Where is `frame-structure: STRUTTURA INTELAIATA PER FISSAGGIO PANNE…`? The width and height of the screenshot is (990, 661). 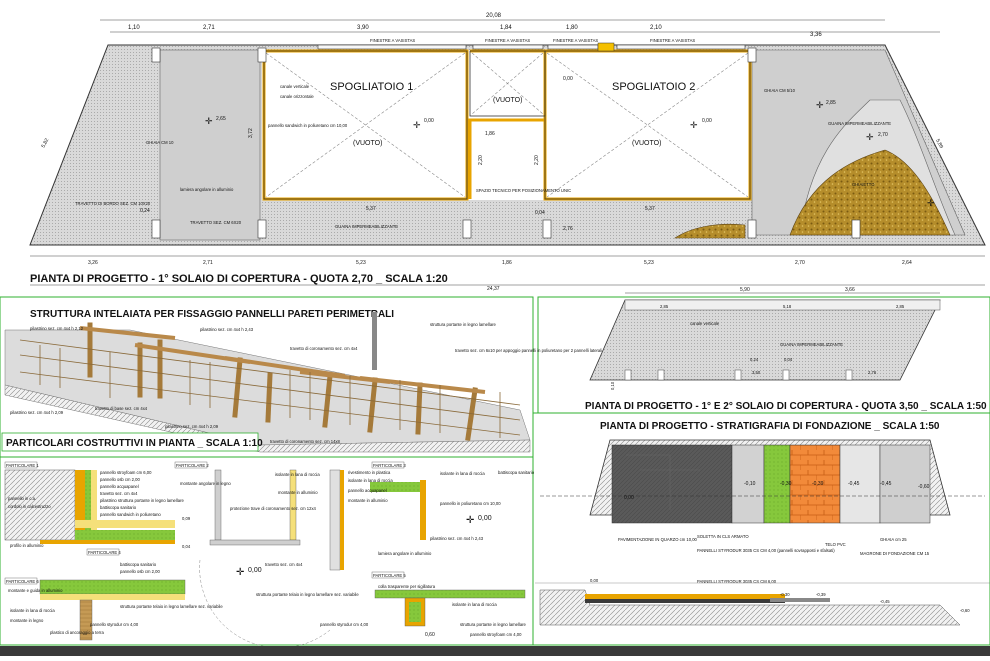 frame-structure: STRUTTURA INTELAIATA PER FISSAGGIO PANNE… is located at coordinates (329, 381).